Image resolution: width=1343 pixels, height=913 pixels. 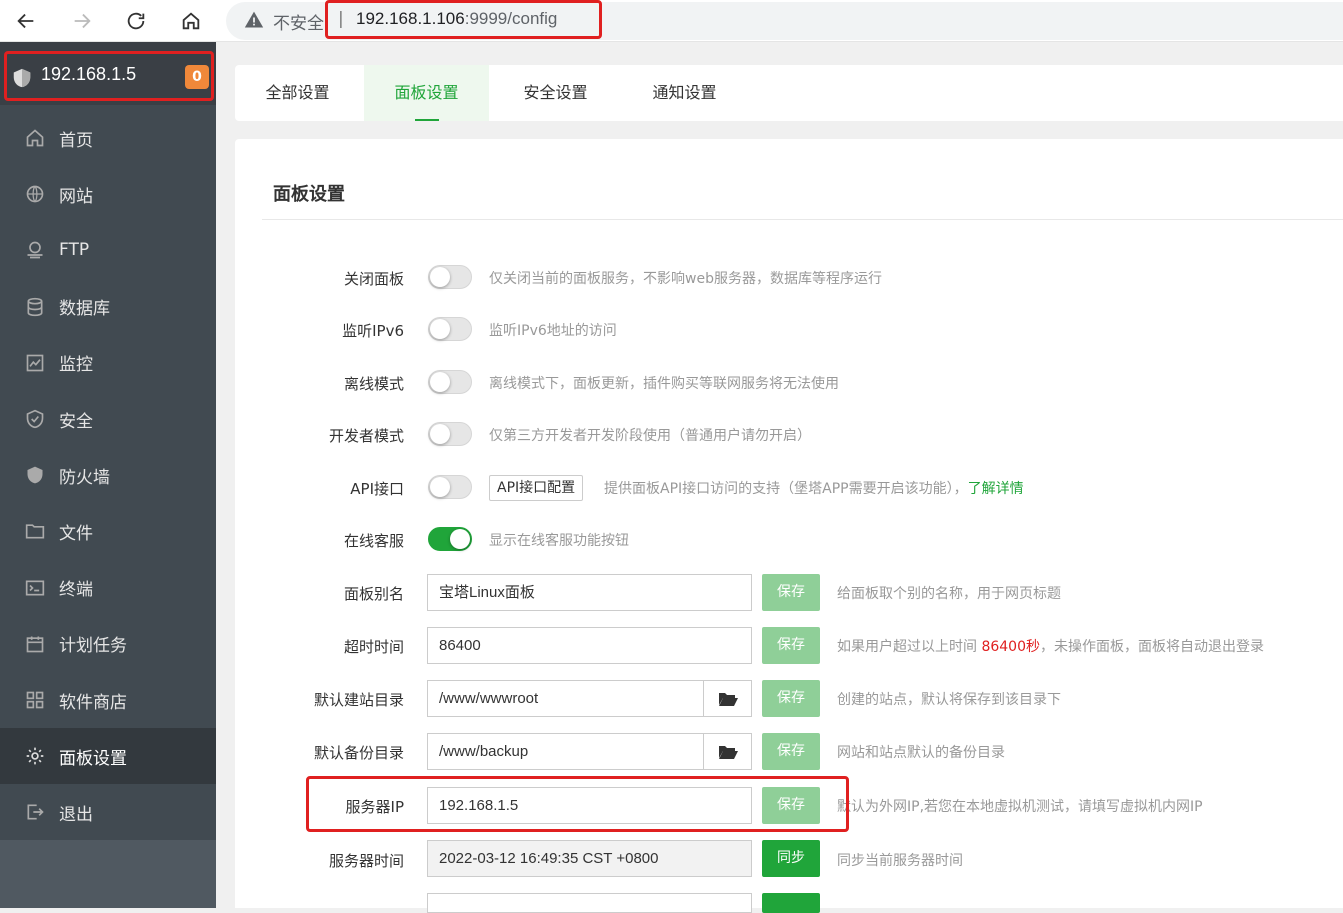 I want to click on timeout-hint-pre: 如果用户超过以上时间, so click(x=909, y=647).